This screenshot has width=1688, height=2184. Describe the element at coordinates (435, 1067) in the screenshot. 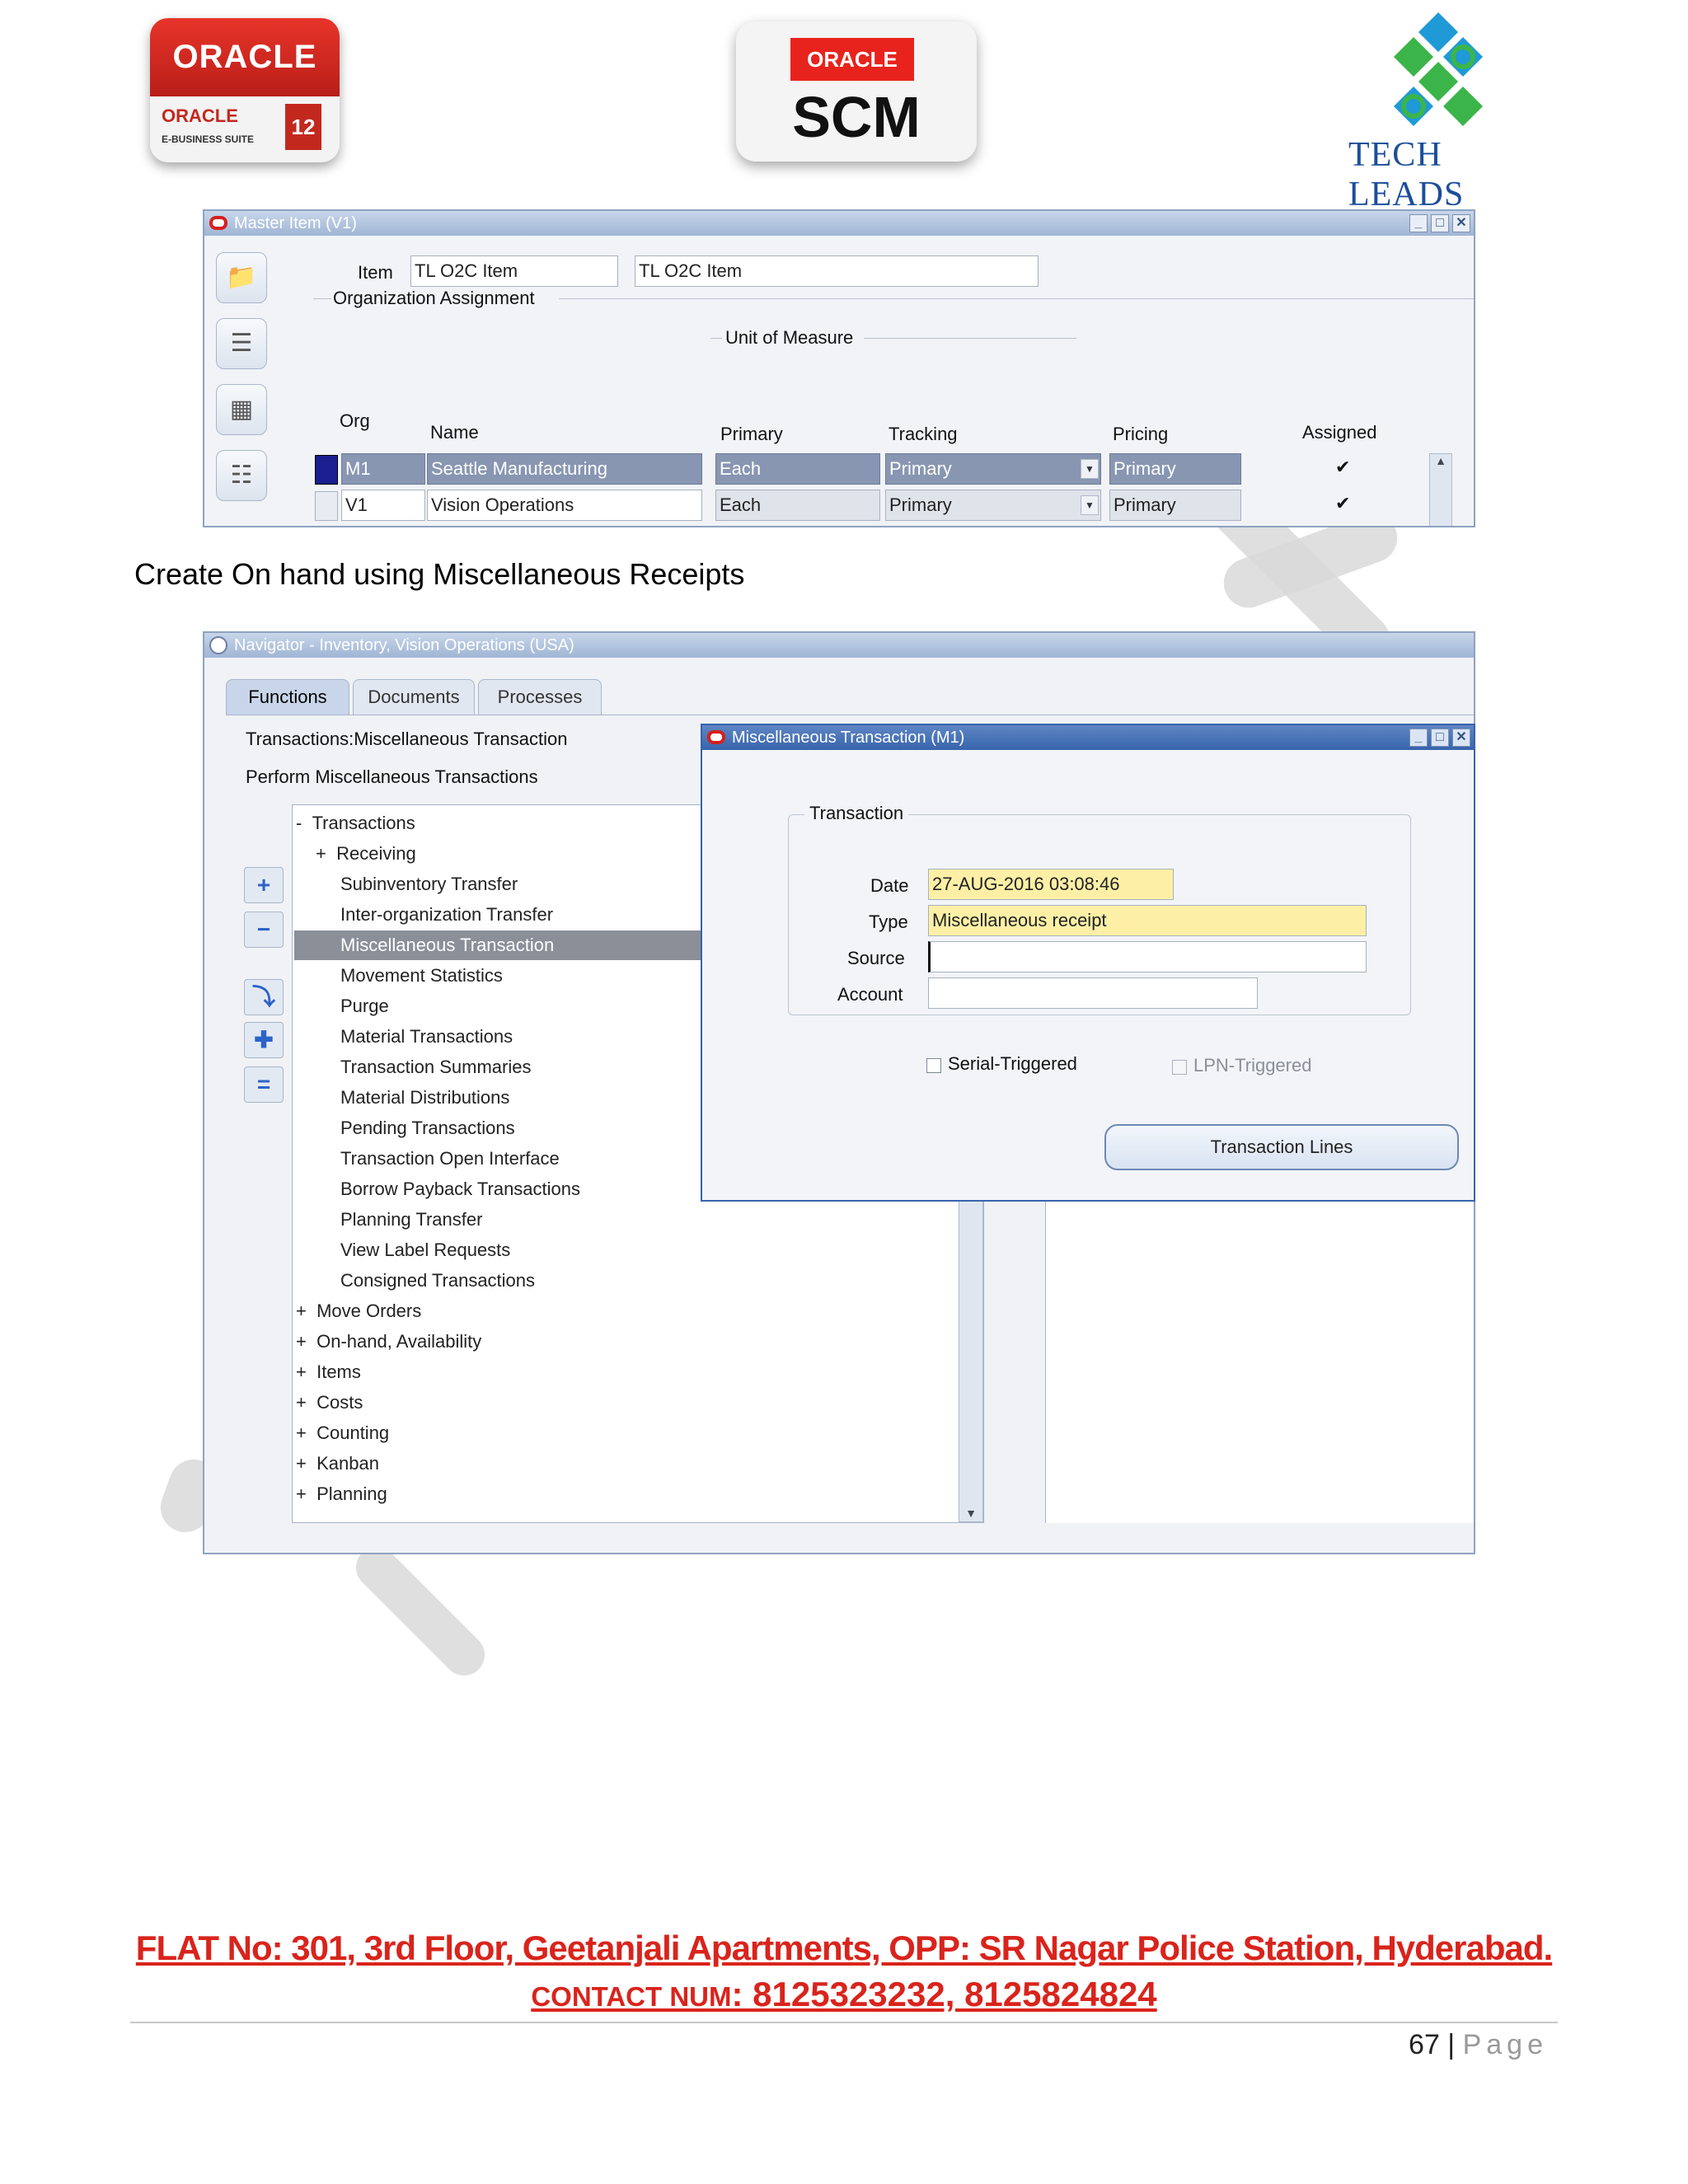

I see `tree-item: Transaction Summaries` at that location.